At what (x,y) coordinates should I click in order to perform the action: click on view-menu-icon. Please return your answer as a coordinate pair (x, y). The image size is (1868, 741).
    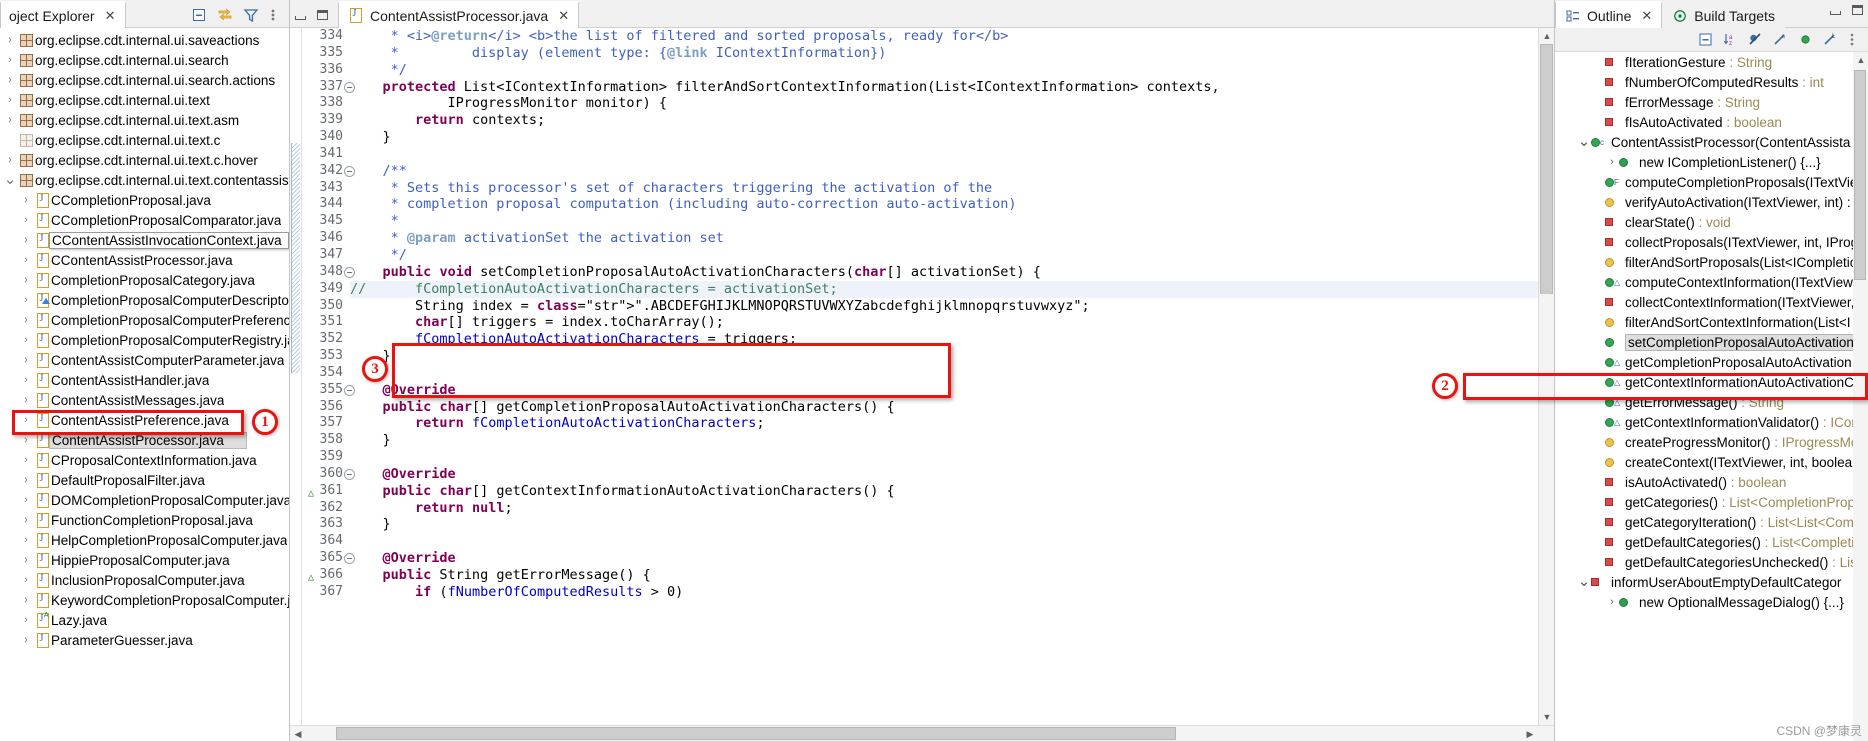
    Looking at the image, I should click on (1856, 40).